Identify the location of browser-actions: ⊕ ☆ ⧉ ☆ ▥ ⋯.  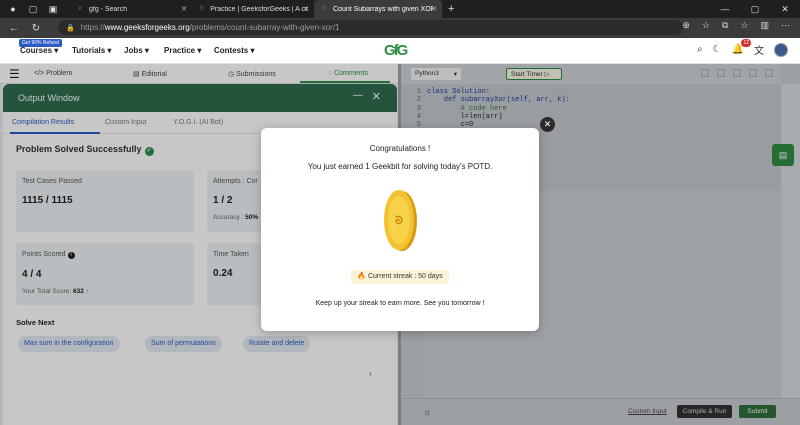
(736, 25).